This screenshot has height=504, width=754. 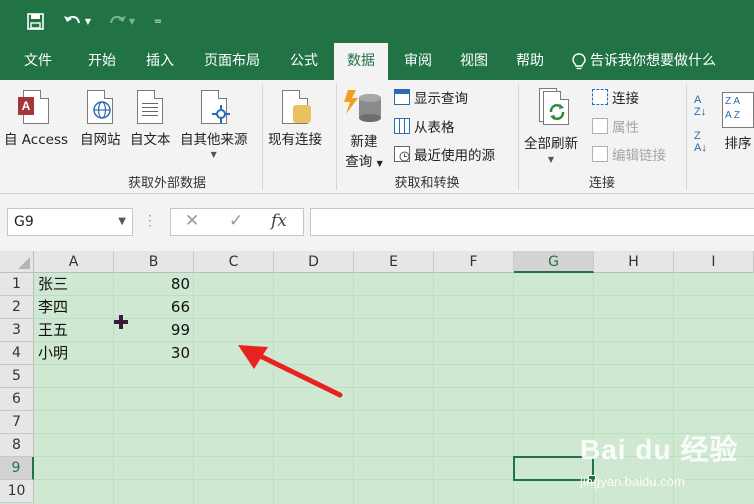 I want to click on formula-bar: G9 ▼ · · · ✕ ✓ fx, so click(x=377, y=222).